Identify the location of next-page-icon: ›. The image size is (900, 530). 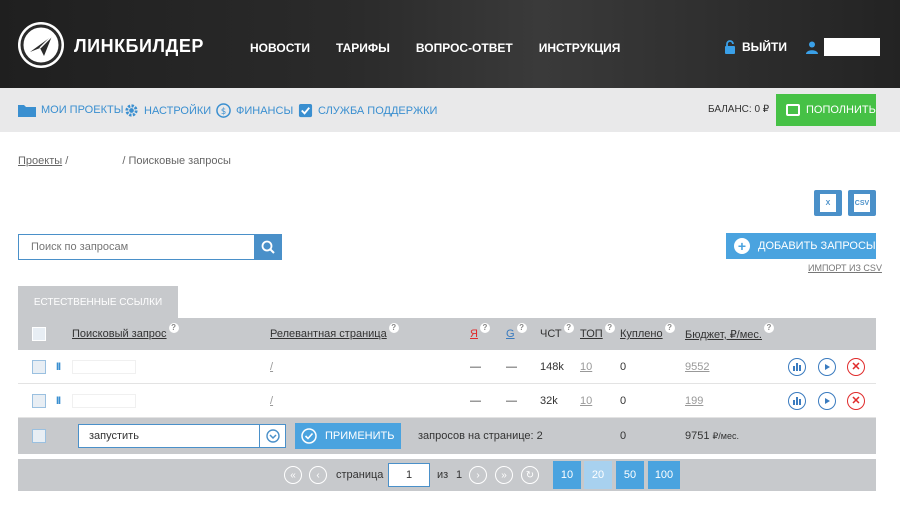
(478, 475).